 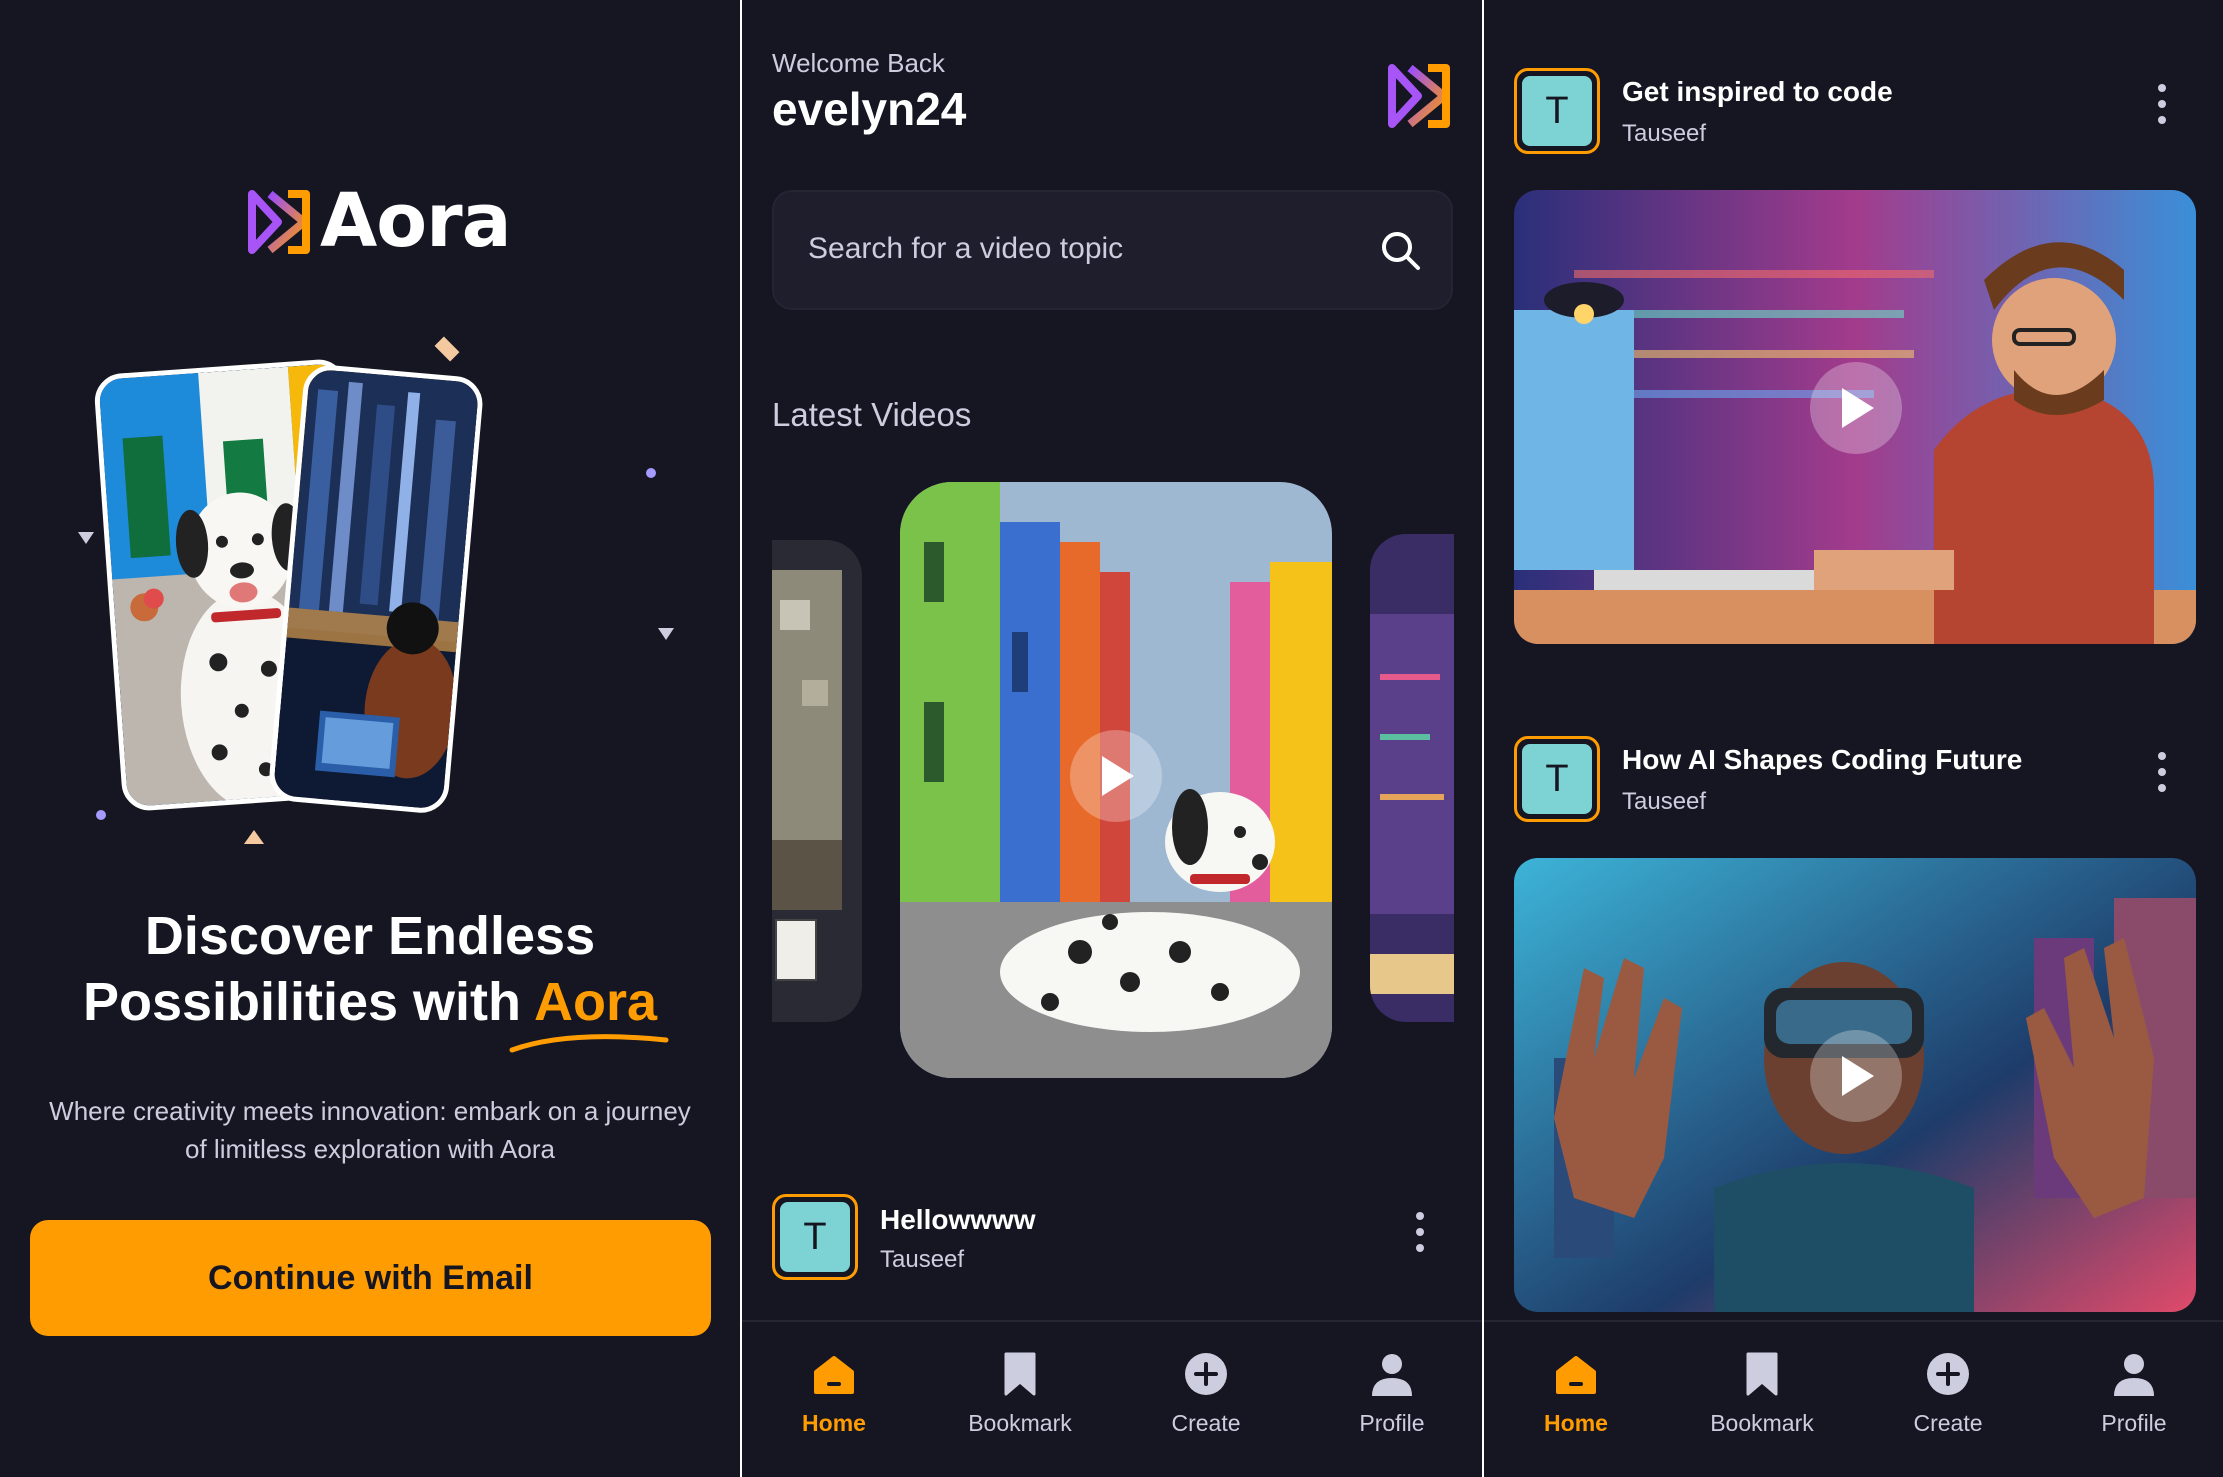 I want to click on accent-underline, so click(x=589, y=1043).